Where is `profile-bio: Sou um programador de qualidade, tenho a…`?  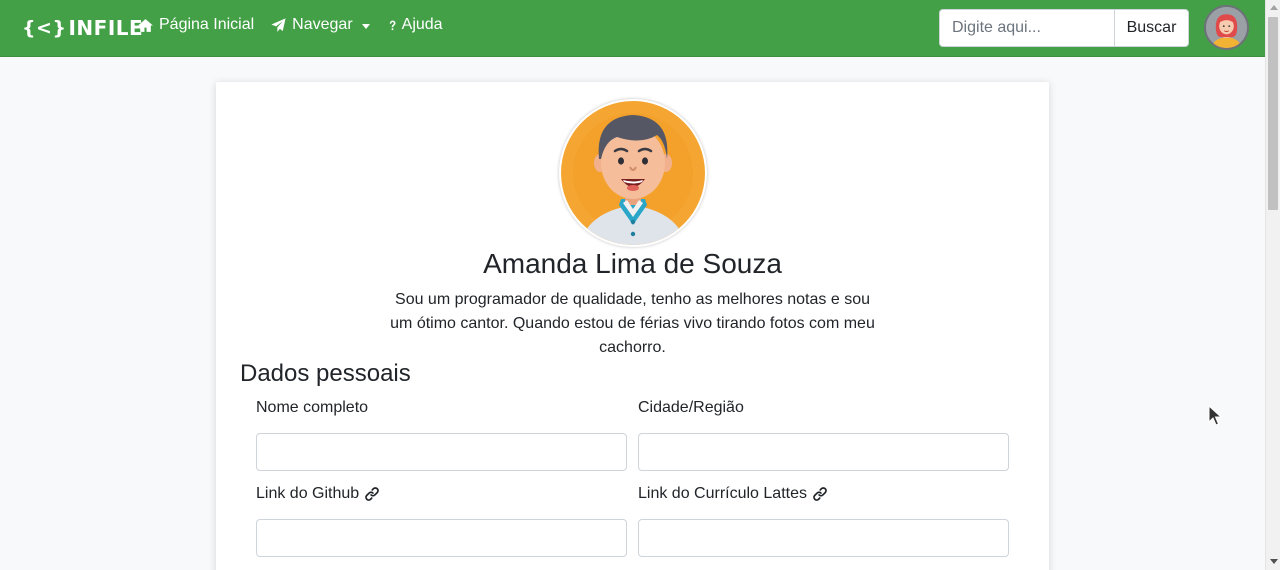 profile-bio: Sou um programador de qualidade, tenho a… is located at coordinates (632, 323).